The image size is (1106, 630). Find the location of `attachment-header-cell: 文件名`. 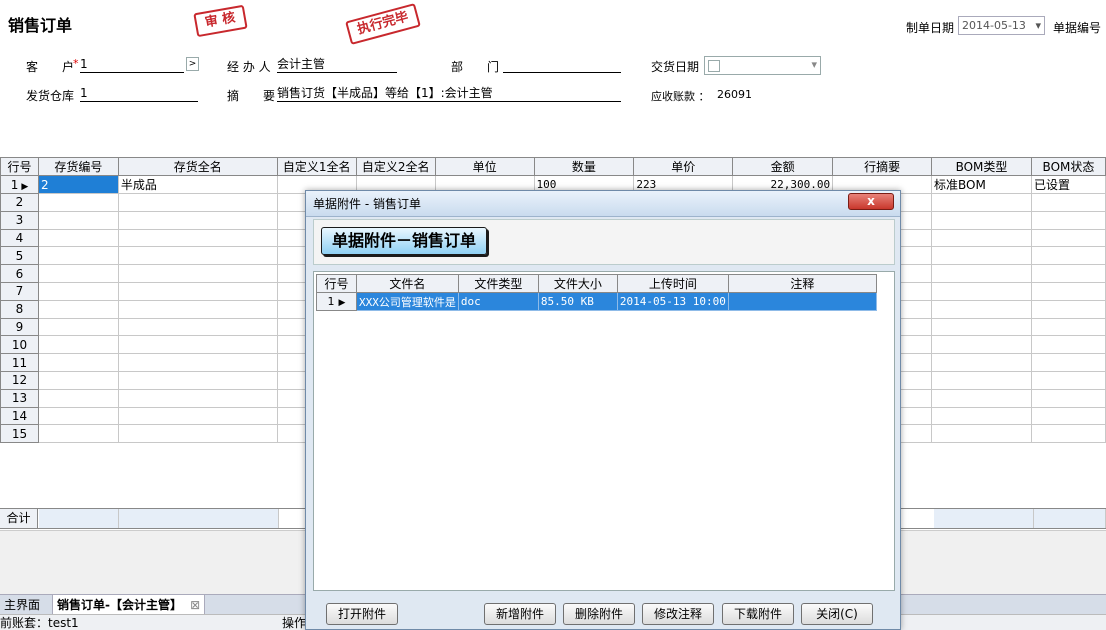

attachment-header-cell: 文件名 is located at coordinates (407, 283).